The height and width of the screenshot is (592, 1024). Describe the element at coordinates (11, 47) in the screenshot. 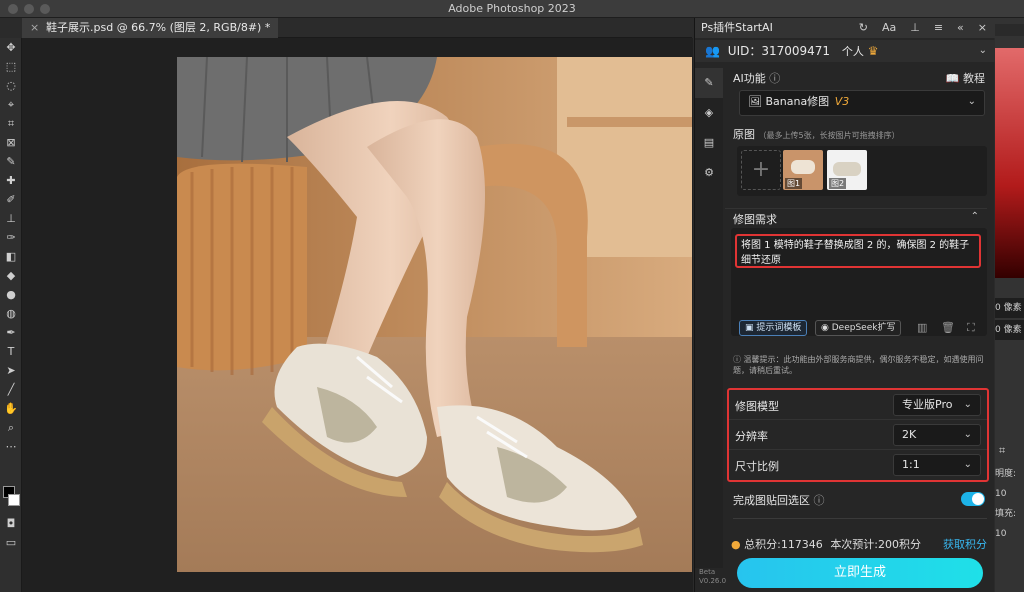

I see `move-tool-icon: ✥` at that location.